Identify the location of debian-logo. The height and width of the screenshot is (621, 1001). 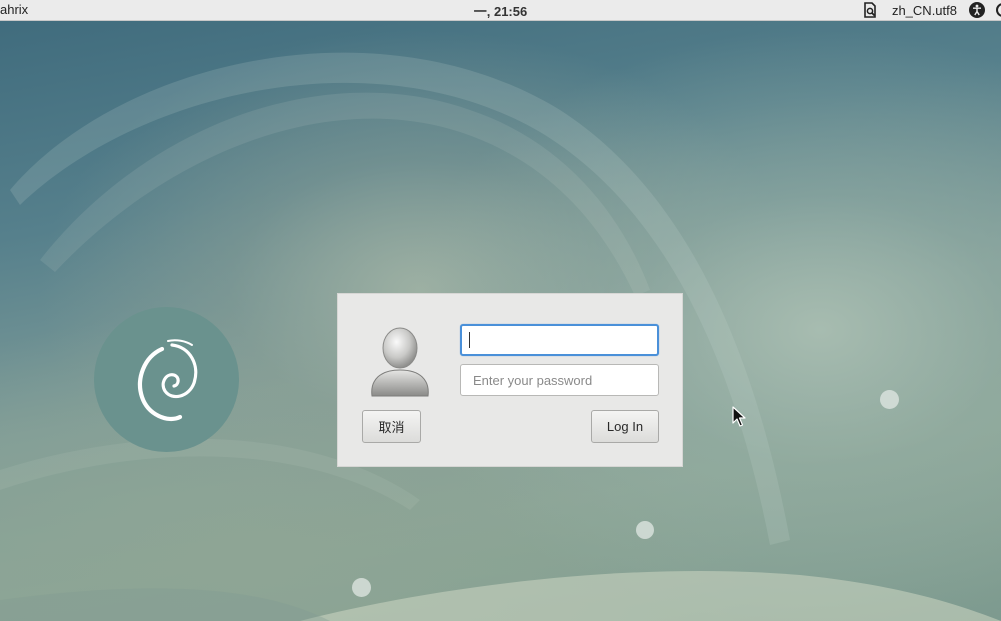
(166, 379).